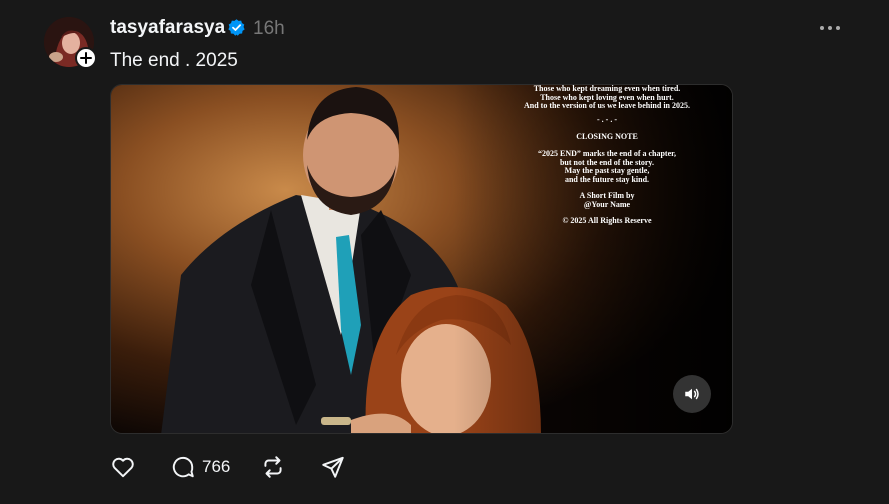  What do you see at coordinates (830, 28) in the screenshot?
I see `more-icon` at bounding box center [830, 28].